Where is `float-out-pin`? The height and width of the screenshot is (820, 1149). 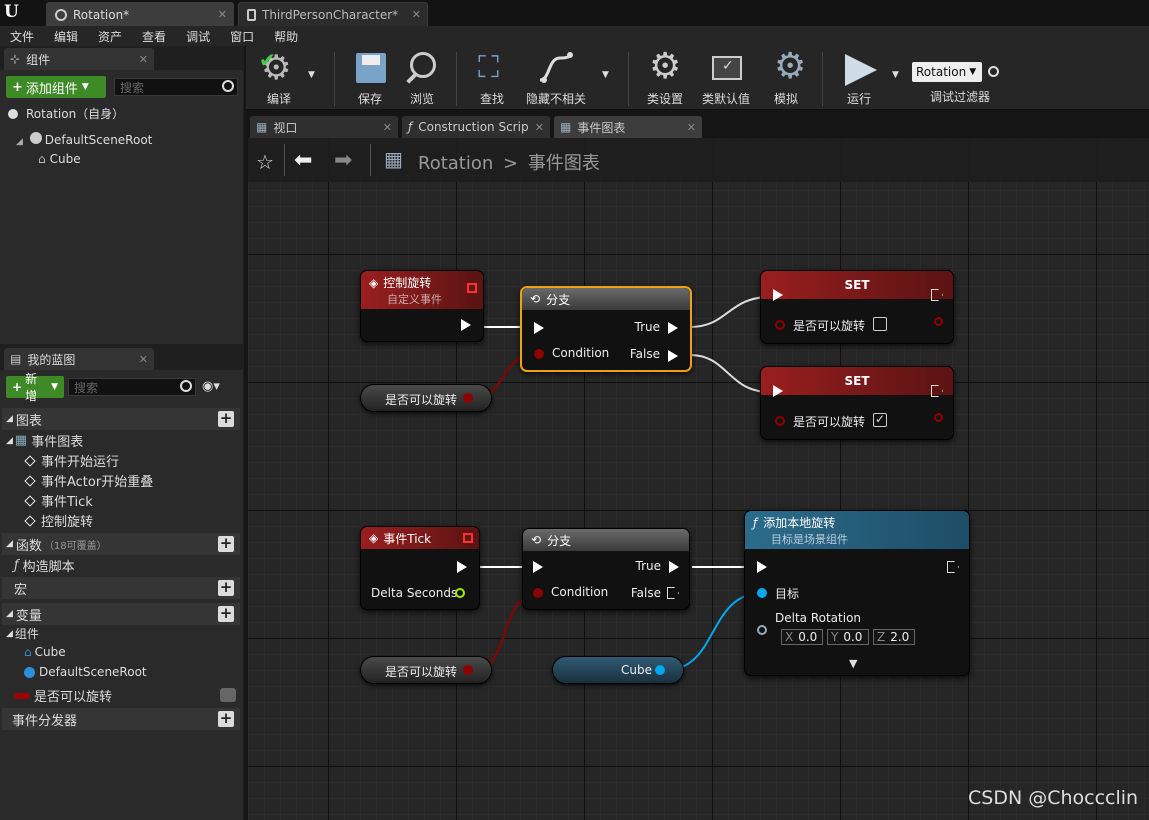
float-out-pin is located at coordinates (460, 593).